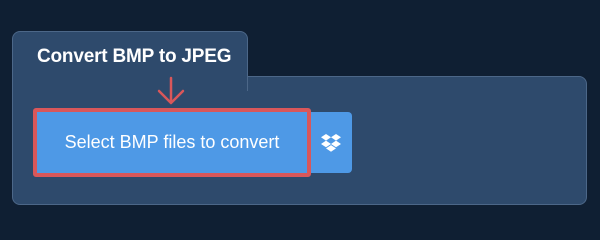  What do you see at coordinates (172, 142) in the screenshot?
I see `select-files-button: Select BMP files to convert` at bounding box center [172, 142].